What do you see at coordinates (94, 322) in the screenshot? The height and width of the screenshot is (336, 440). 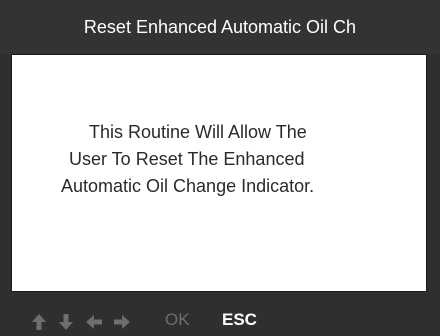 I see `left-arrow-icon` at bounding box center [94, 322].